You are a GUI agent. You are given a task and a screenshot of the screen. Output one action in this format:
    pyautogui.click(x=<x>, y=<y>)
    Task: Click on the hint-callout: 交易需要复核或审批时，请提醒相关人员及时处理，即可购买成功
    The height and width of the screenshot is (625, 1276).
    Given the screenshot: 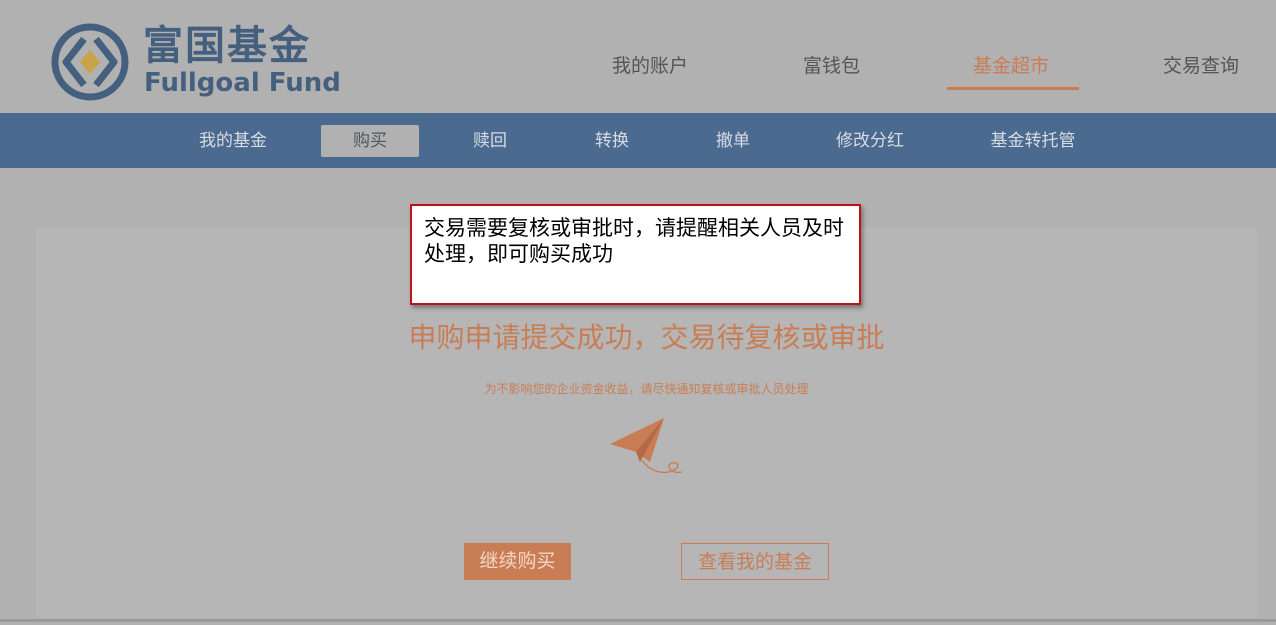 What is the action you would take?
    pyautogui.click(x=635, y=254)
    